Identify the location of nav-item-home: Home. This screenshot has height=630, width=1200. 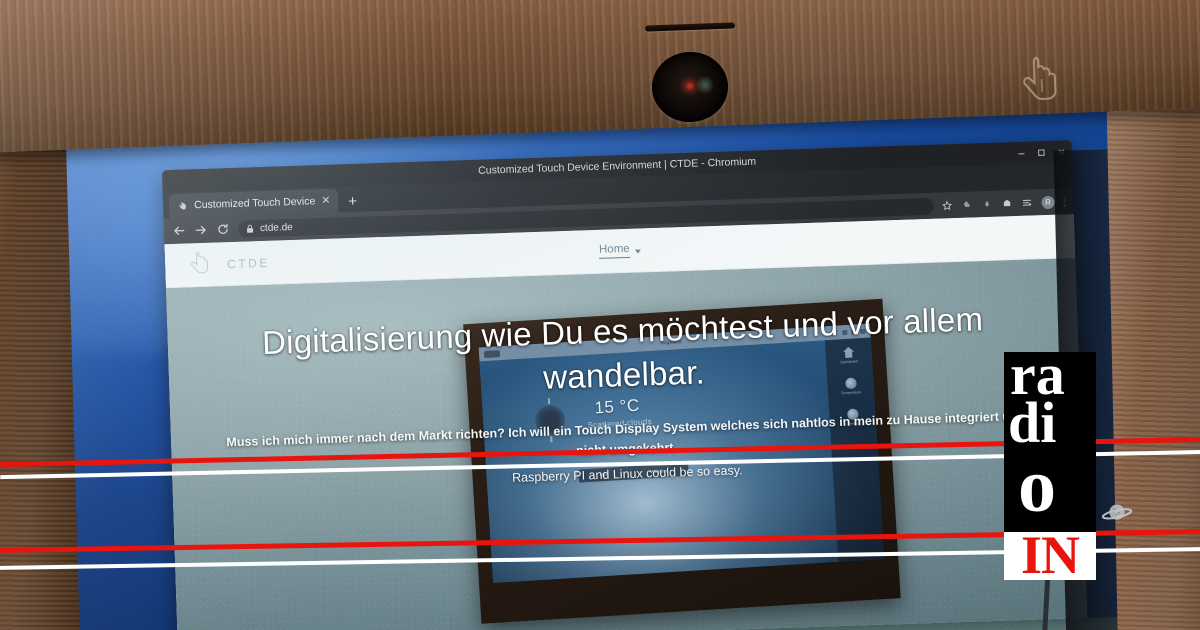
(619, 250).